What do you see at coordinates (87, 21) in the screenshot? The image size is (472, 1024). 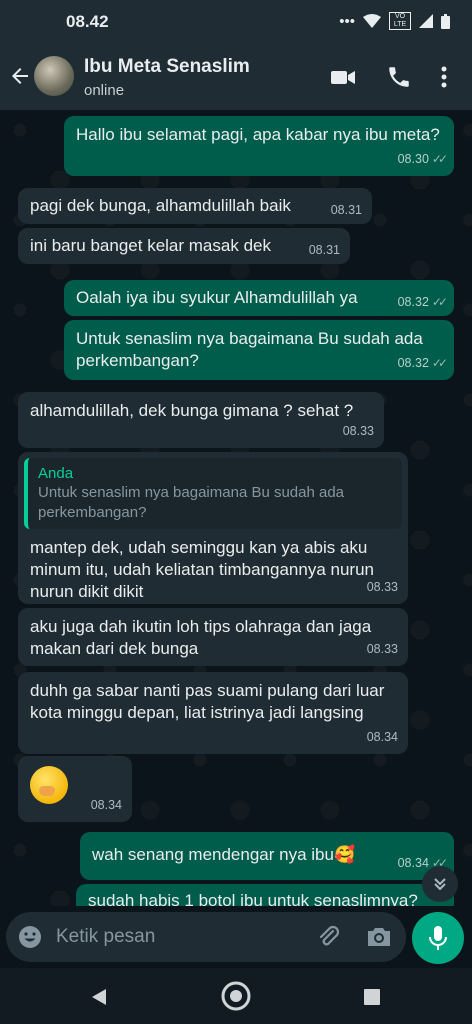 I see `status-time: 08.42` at bounding box center [87, 21].